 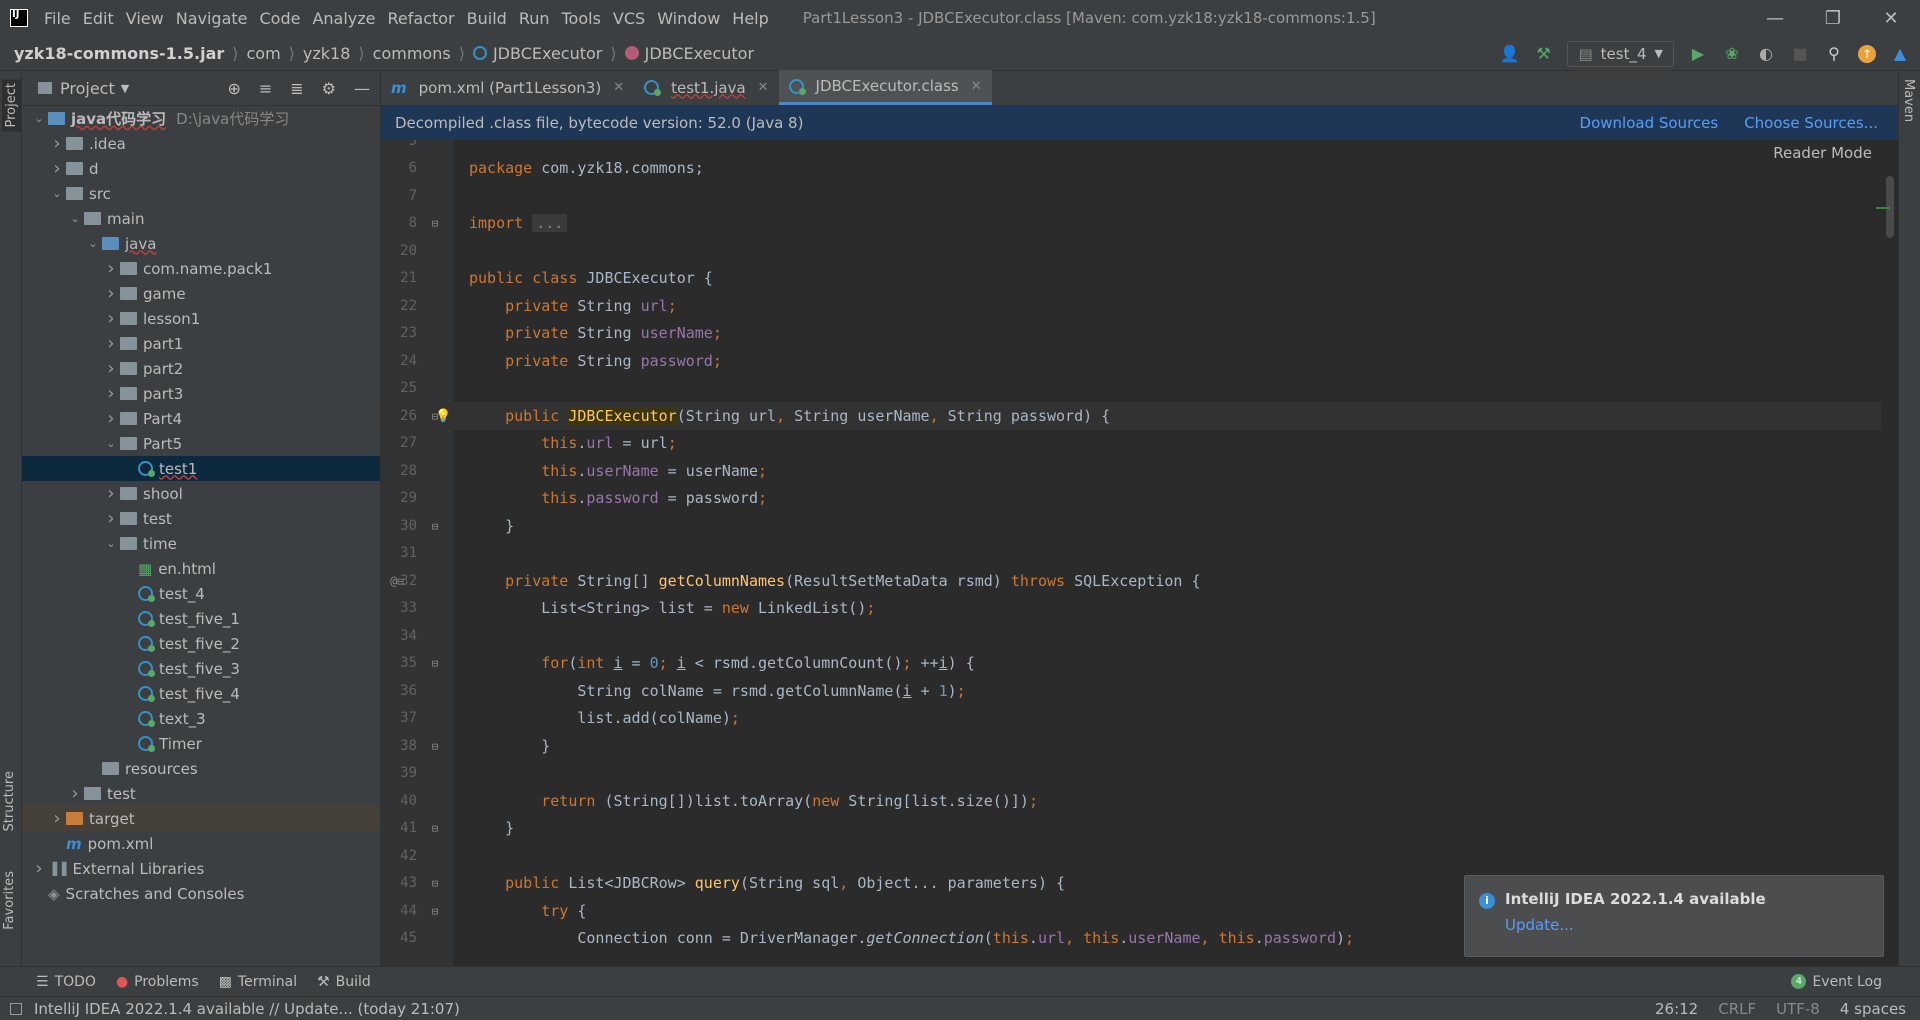 What do you see at coordinates (212, 18) in the screenshot?
I see `menu-navigate: Navigate` at bounding box center [212, 18].